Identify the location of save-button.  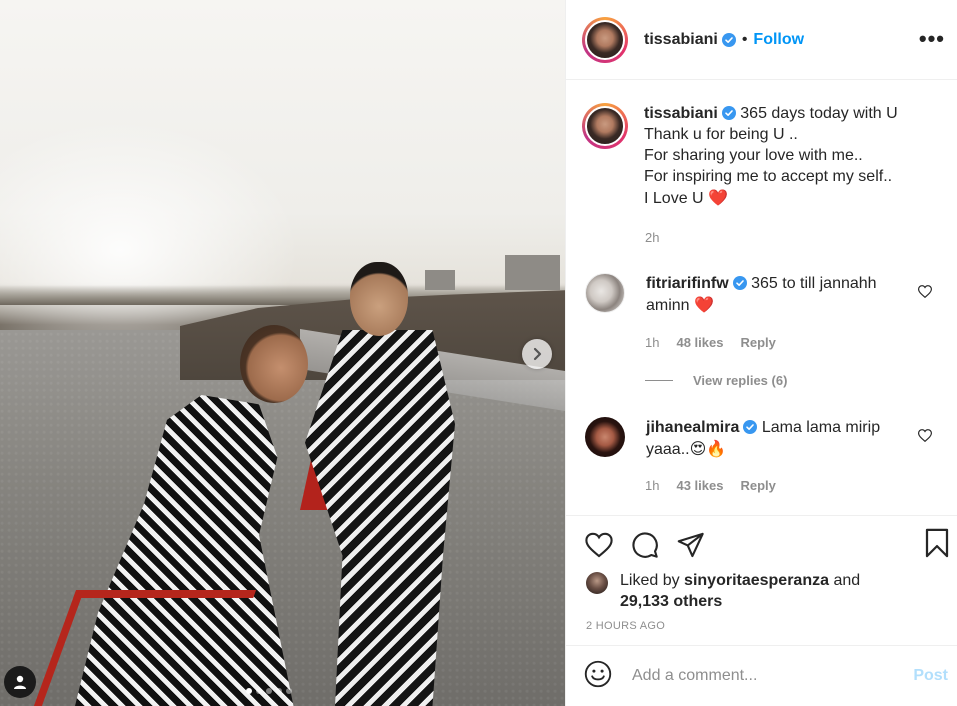
(937, 545).